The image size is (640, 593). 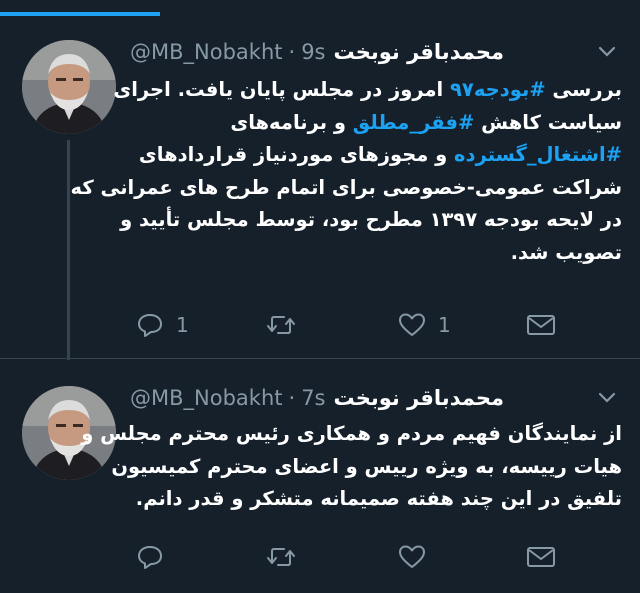 I want to click on tweet-header: @MB_Nobakht · 9s محمدباقر نوبخت, so click(x=365, y=52).